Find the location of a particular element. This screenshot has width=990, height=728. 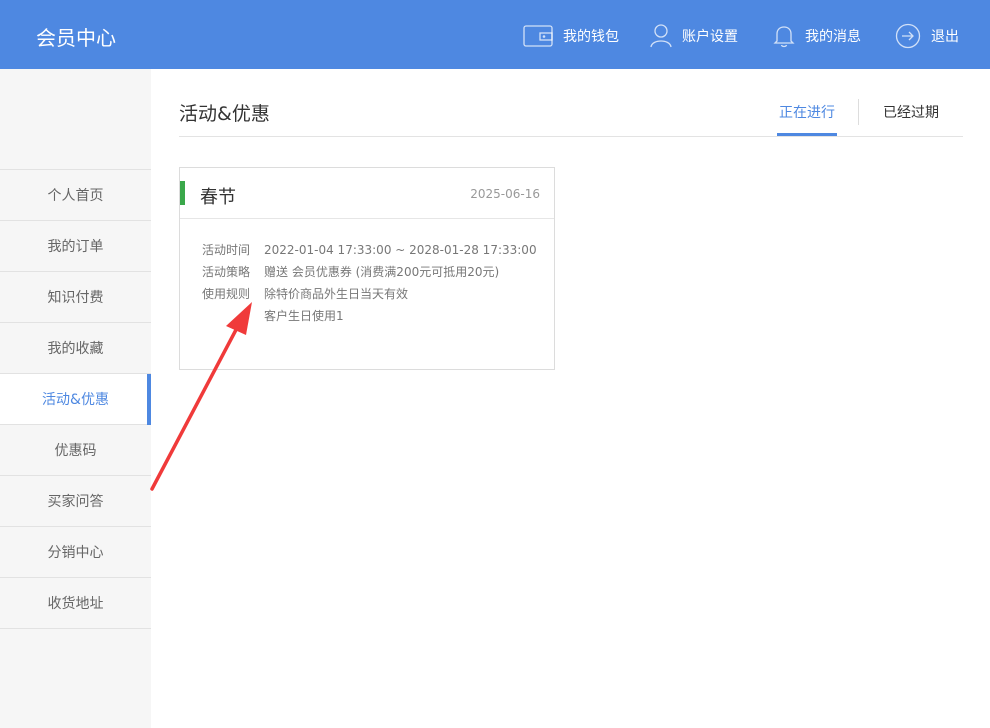

row-label: 活动时间 is located at coordinates (226, 250).